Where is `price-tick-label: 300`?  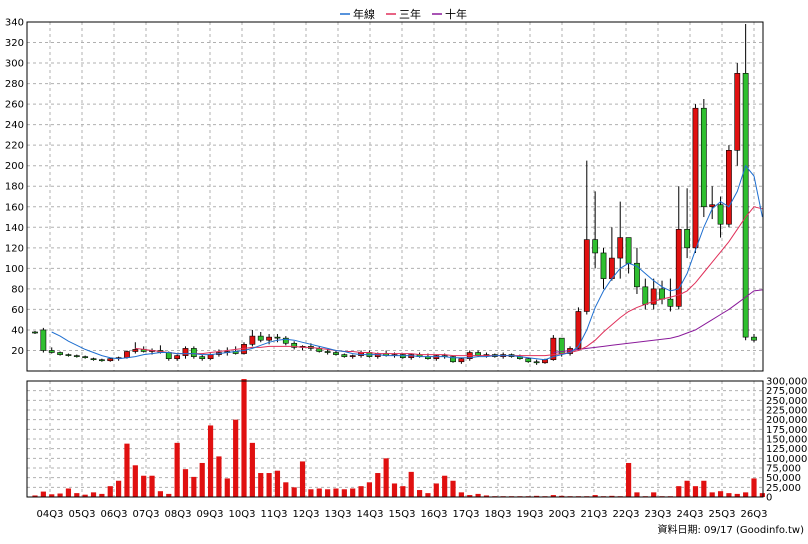 price-tick-label: 300 is located at coordinates (14, 64).